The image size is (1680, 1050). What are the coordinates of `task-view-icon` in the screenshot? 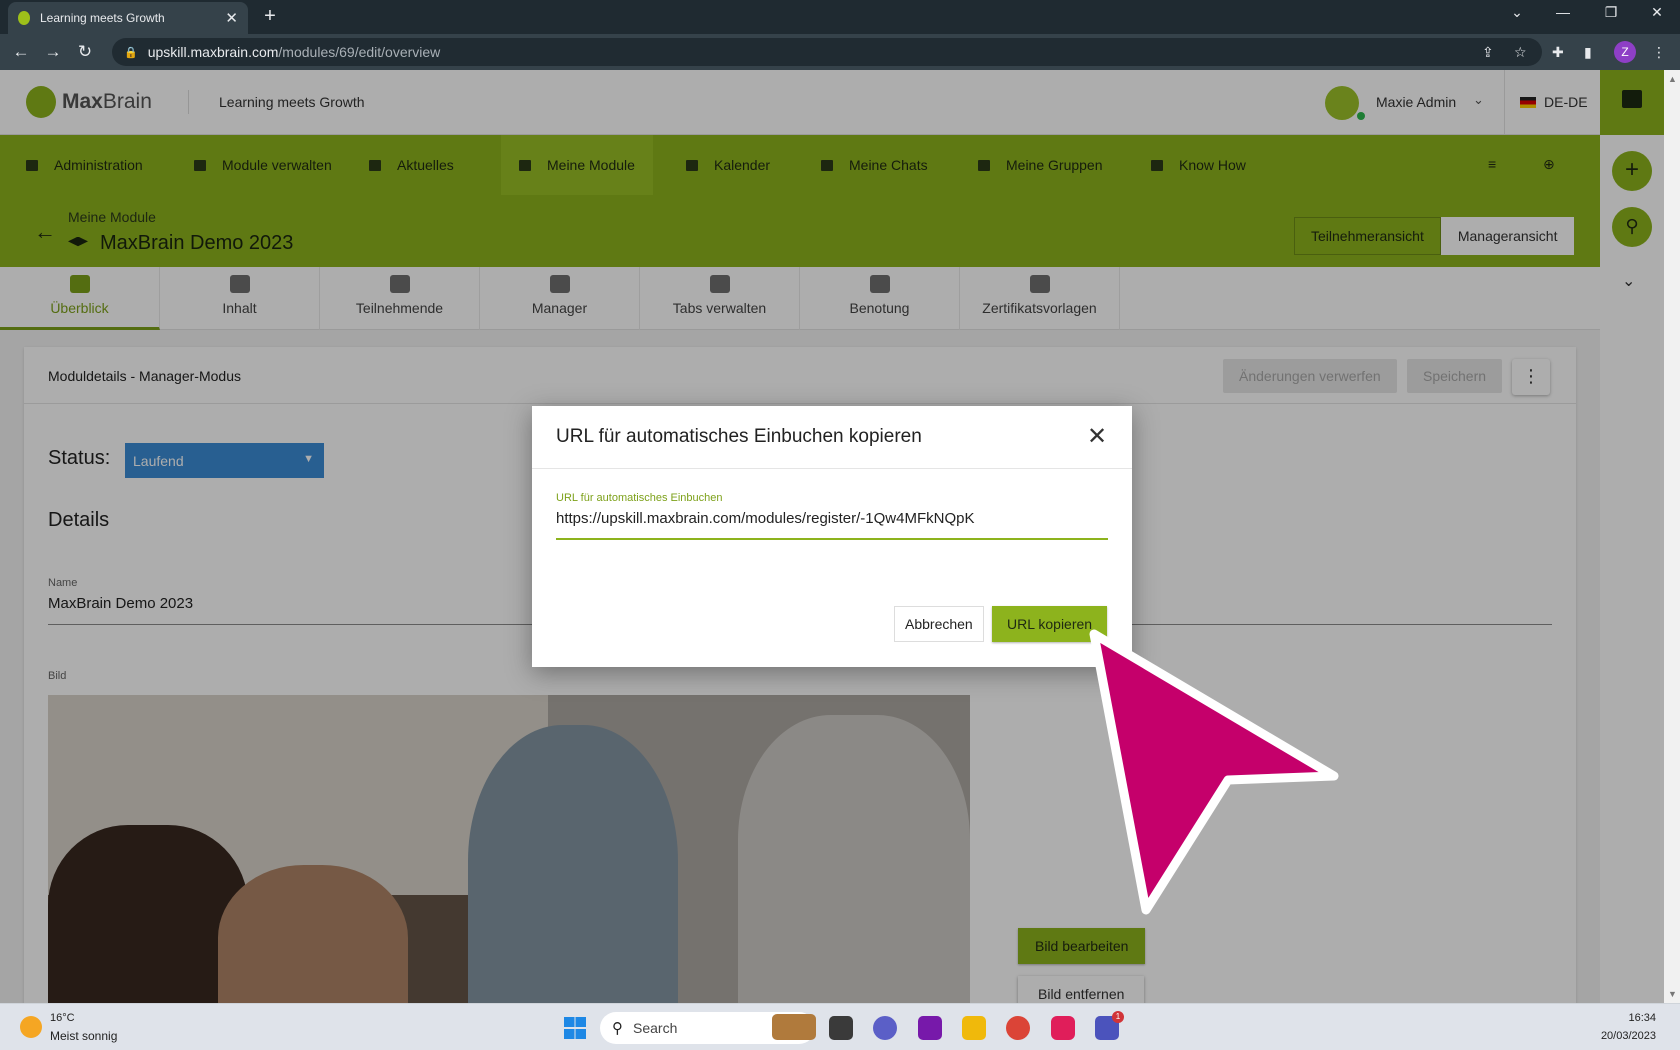 It's located at (841, 1028).